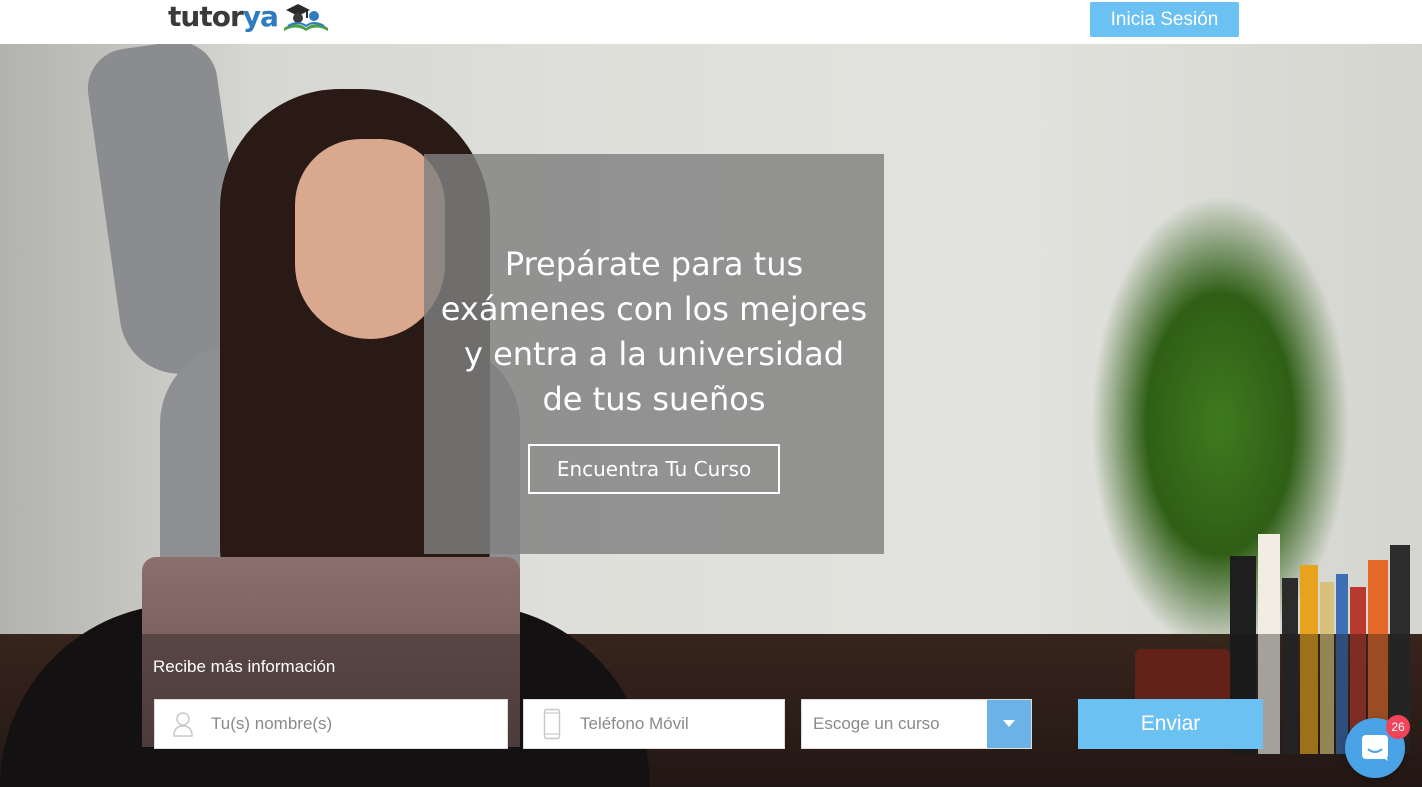 The height and width of the screenshot is (787, 1422). What do you see at coordinates (1398, 727) in the screenshot?
I see `chat-badge: 26` at bounding box center [1398, 727].